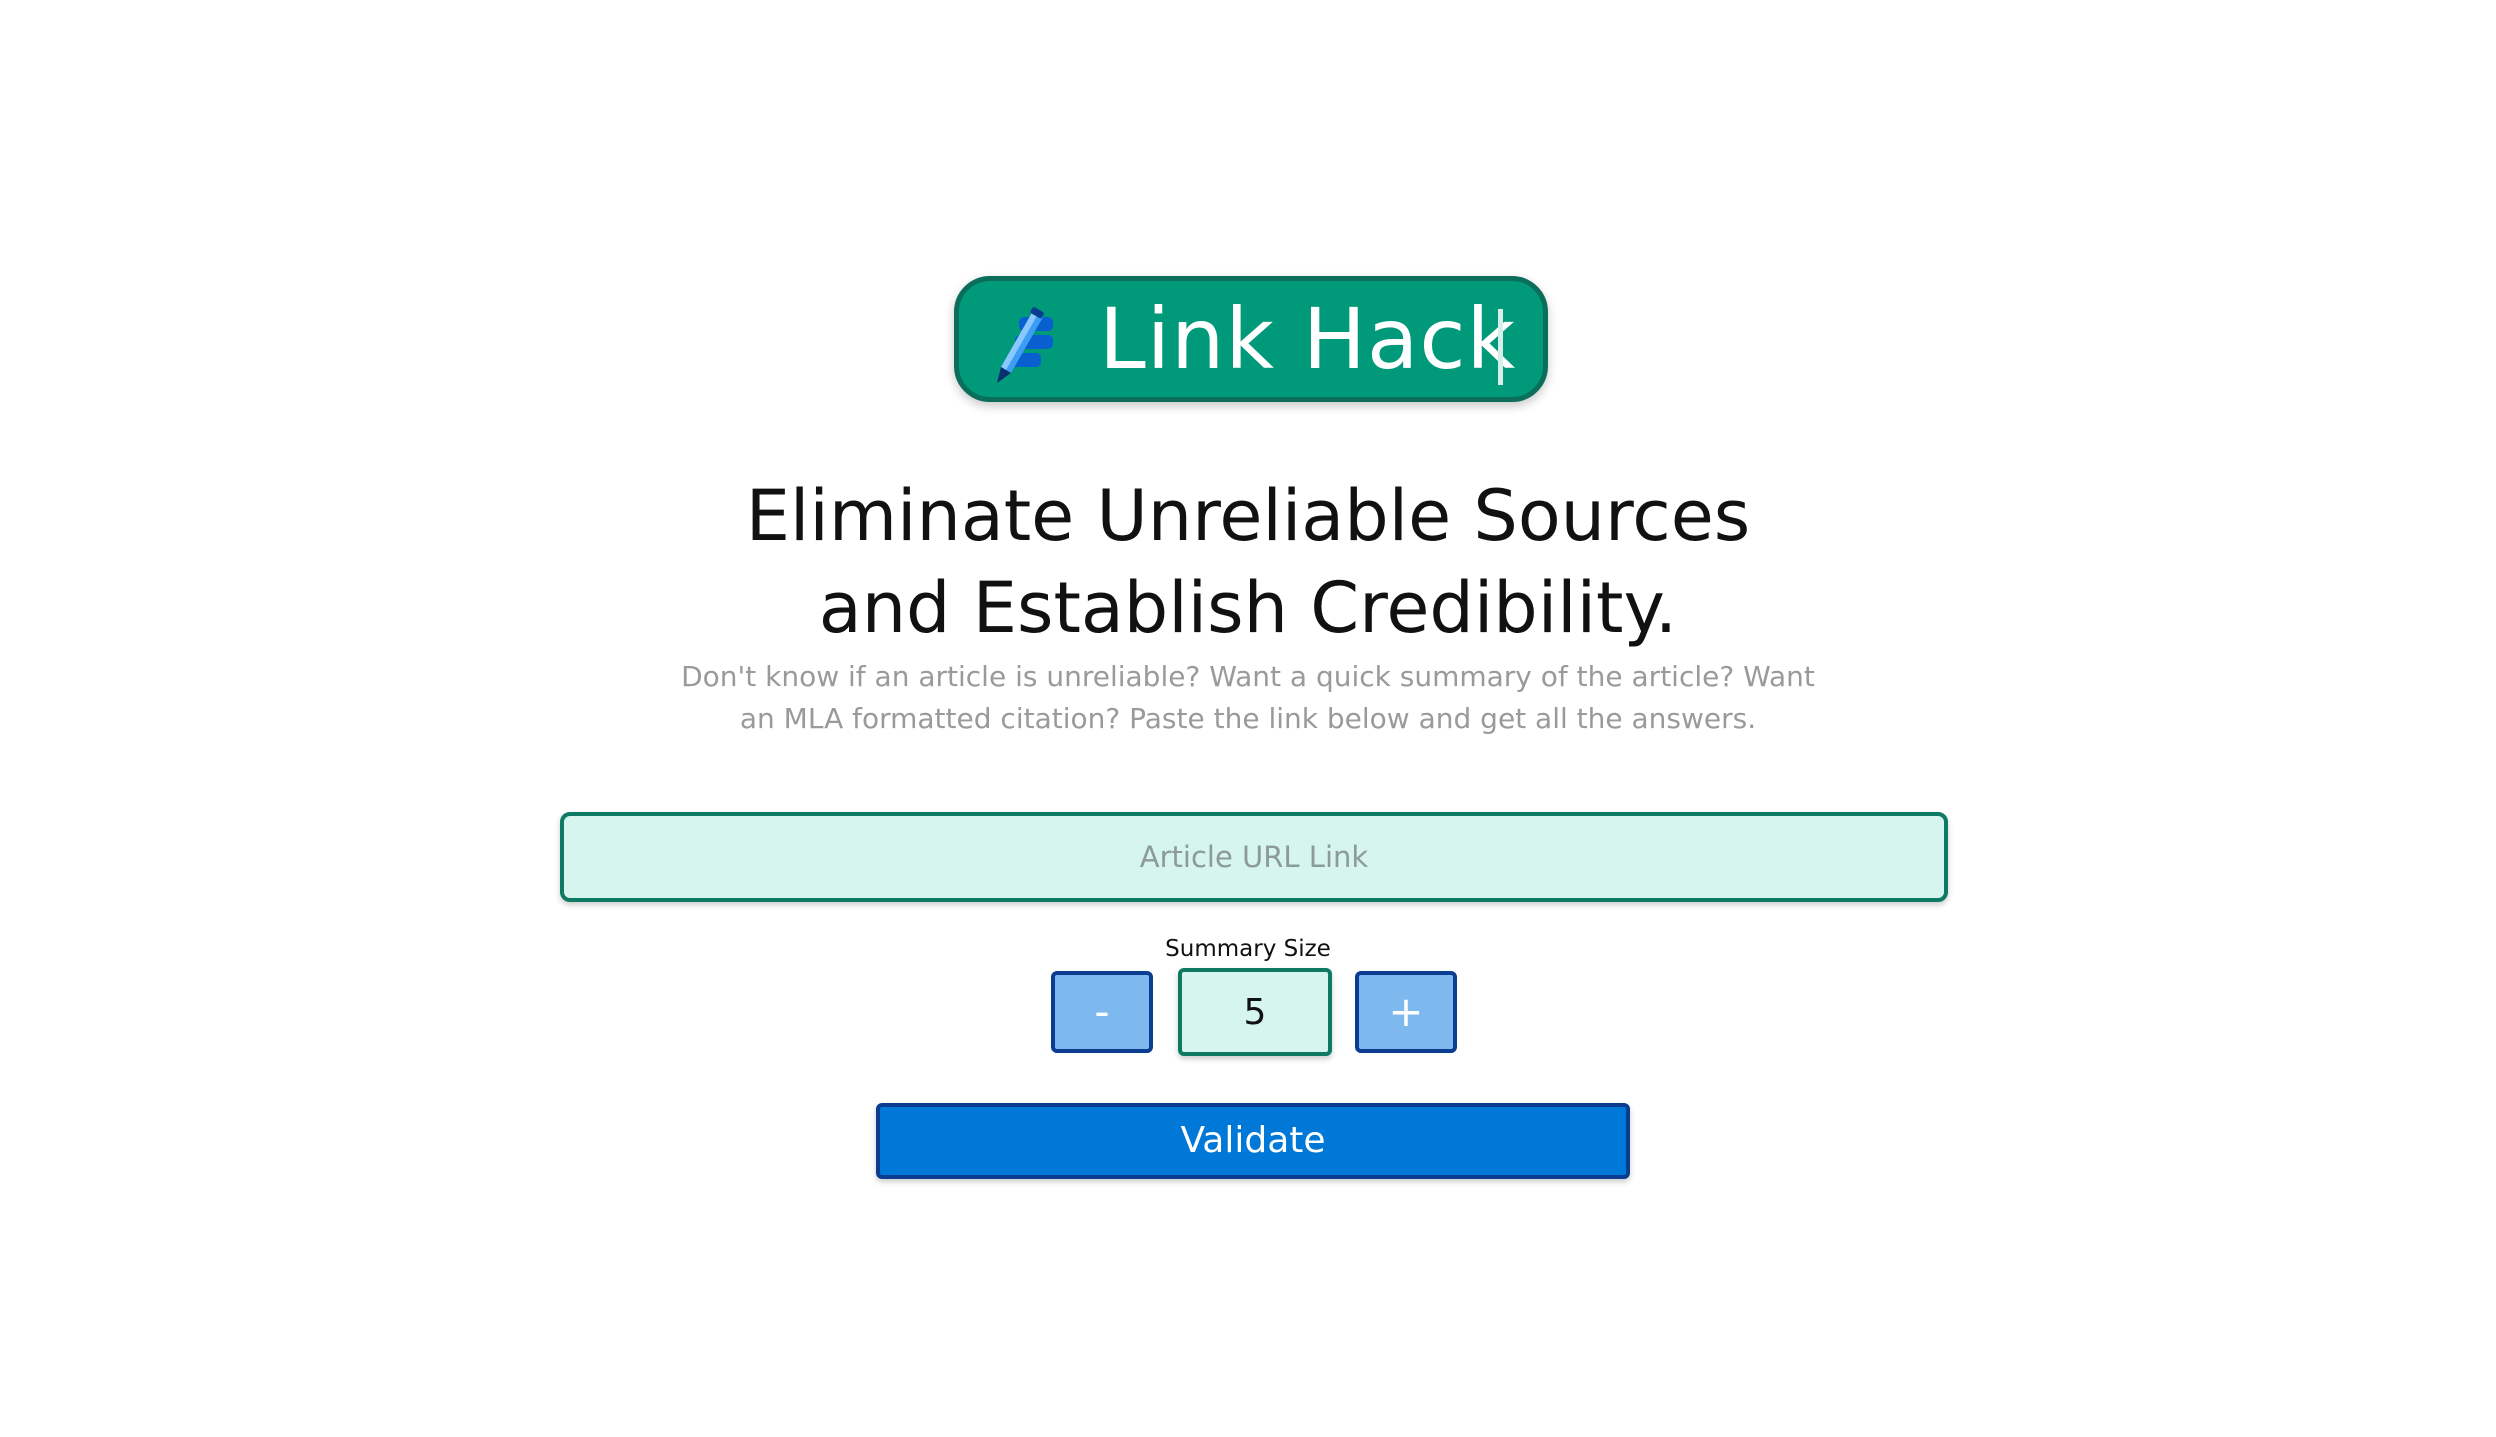 The width and height of the screenshot is (2496, 1437). Describe the element at coordinates (1500, 347) in the screenshot. I see `logo-text-cursor` at that location.